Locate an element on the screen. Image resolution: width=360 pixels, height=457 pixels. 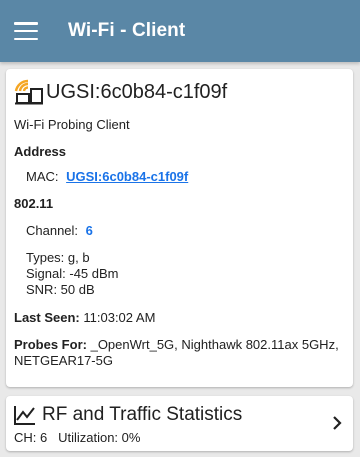
last-seen-label: Last Seen: is located at coordinates (47, 317).